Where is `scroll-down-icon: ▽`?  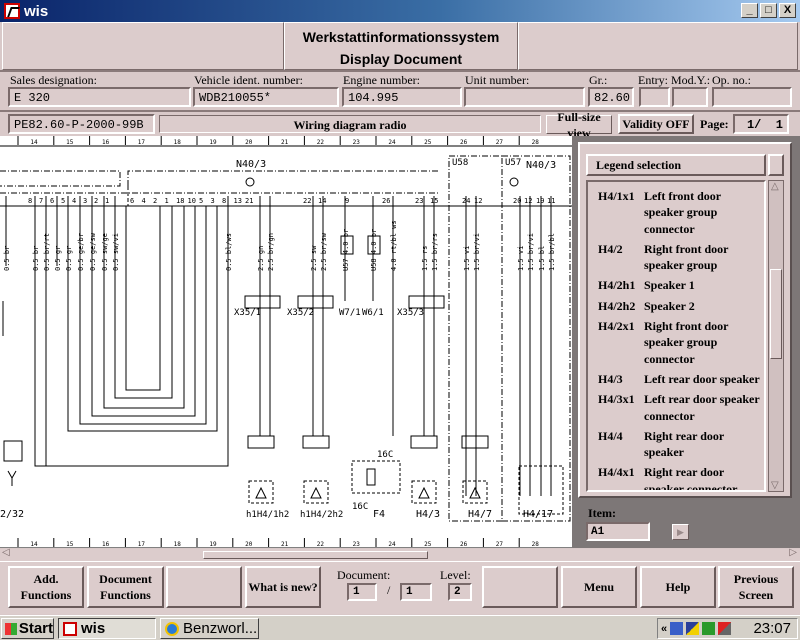 scroll-down-icon: ▽ is located at coordinates (775, 485).